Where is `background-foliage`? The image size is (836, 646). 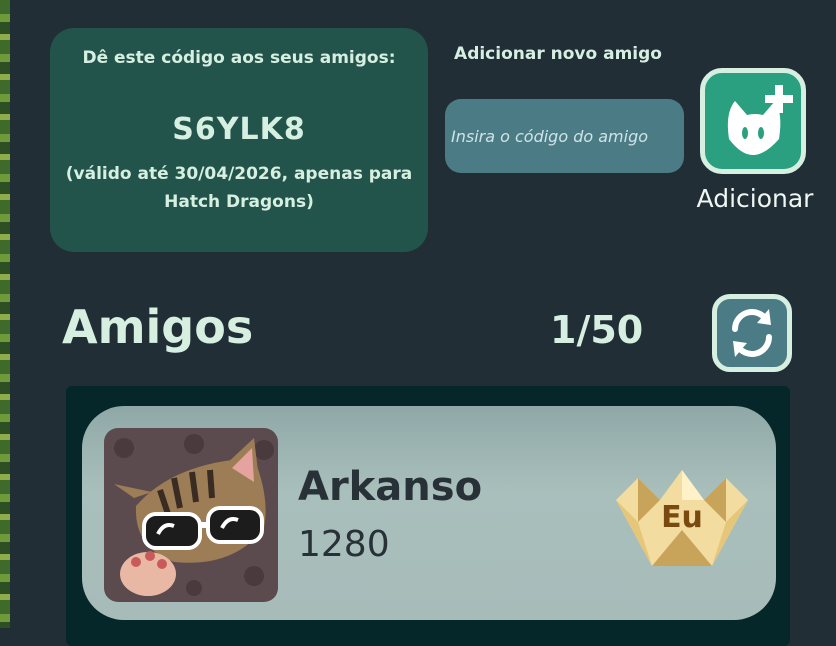 background-foliage is located at coordinates (5, 314).